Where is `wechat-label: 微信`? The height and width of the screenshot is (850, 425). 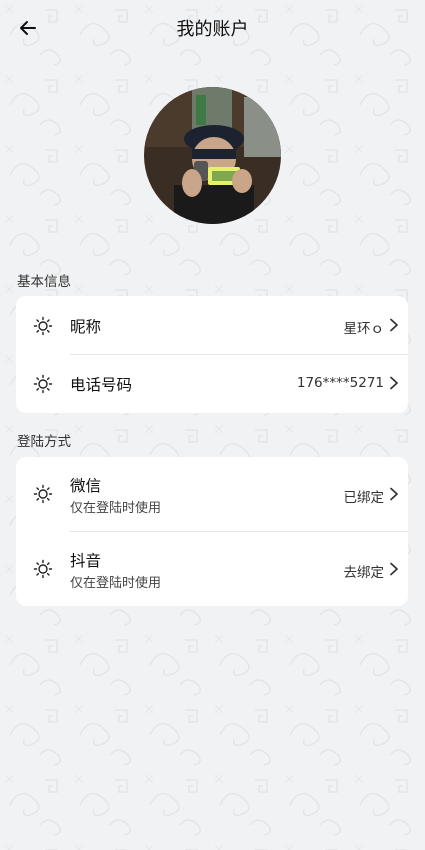
wechat-label: 微信 is located at coordinates (86, 486).